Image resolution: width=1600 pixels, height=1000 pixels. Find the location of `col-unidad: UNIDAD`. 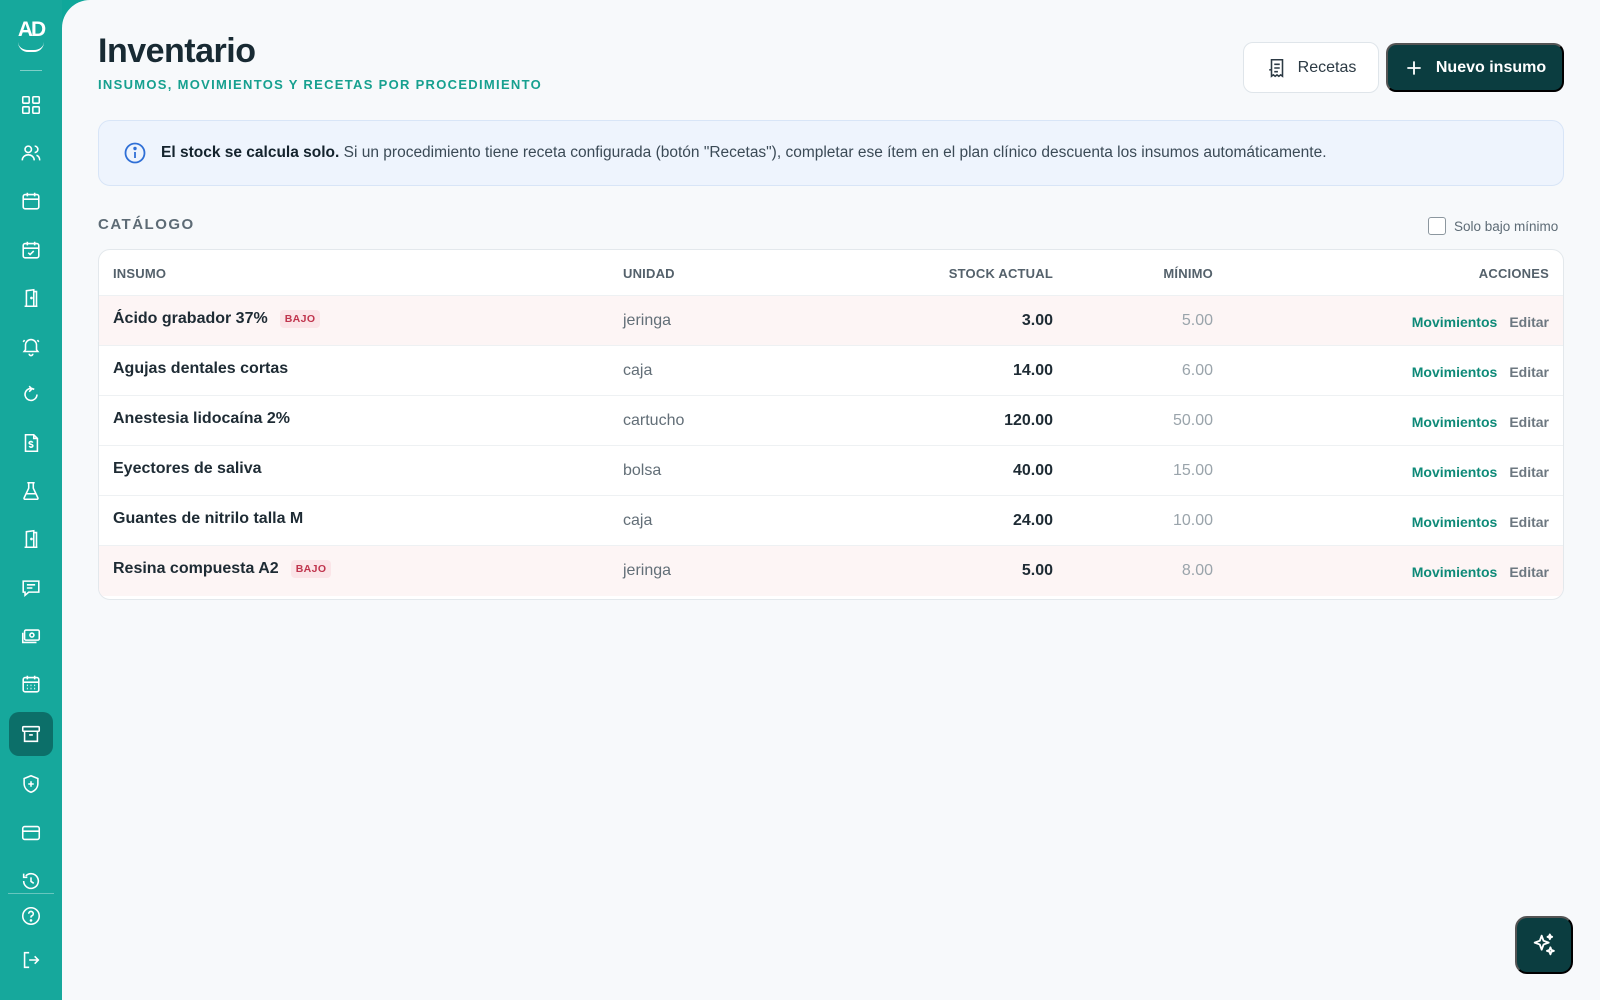

col-unidad: UNIDAD is located at coordinates (649, 273).